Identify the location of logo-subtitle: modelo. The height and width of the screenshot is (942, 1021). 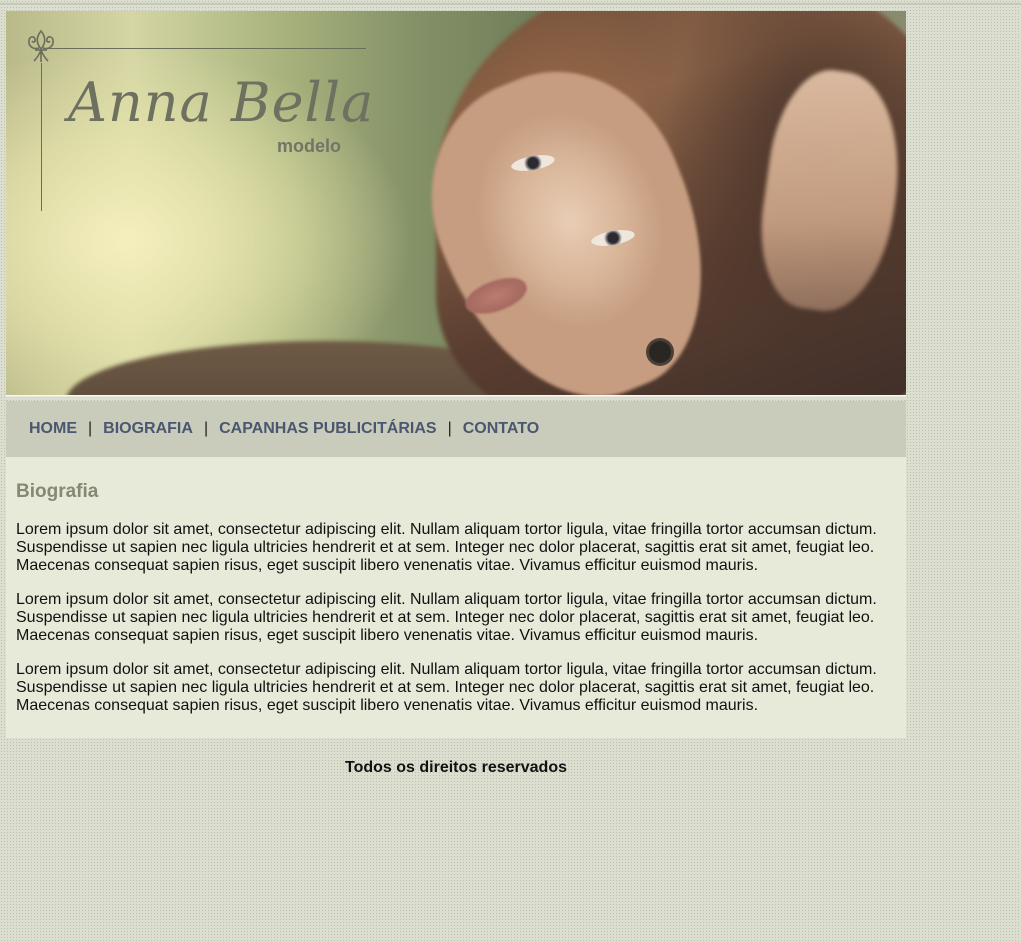
(309, 146).